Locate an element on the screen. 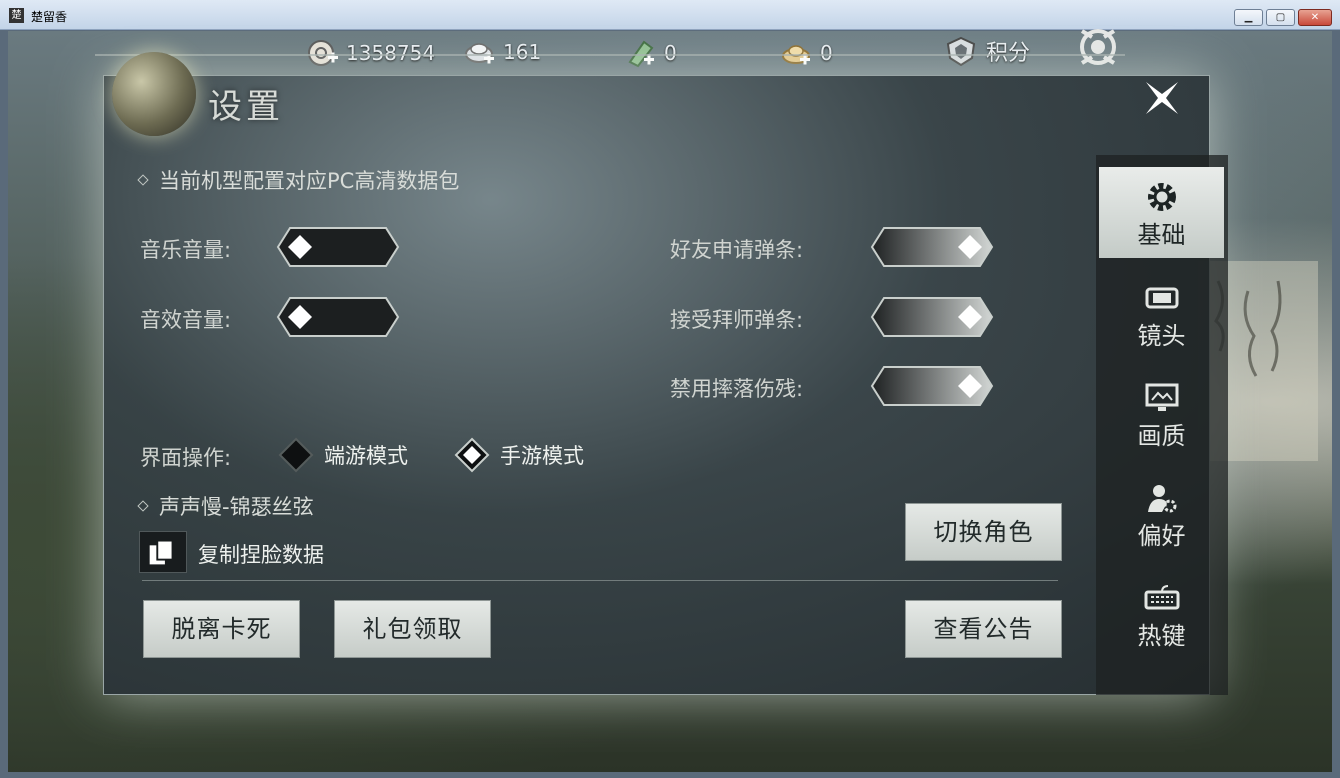 This screenshot has height=778, width=1340. tab-label: 画质 is located at coordinates (1161, 436).